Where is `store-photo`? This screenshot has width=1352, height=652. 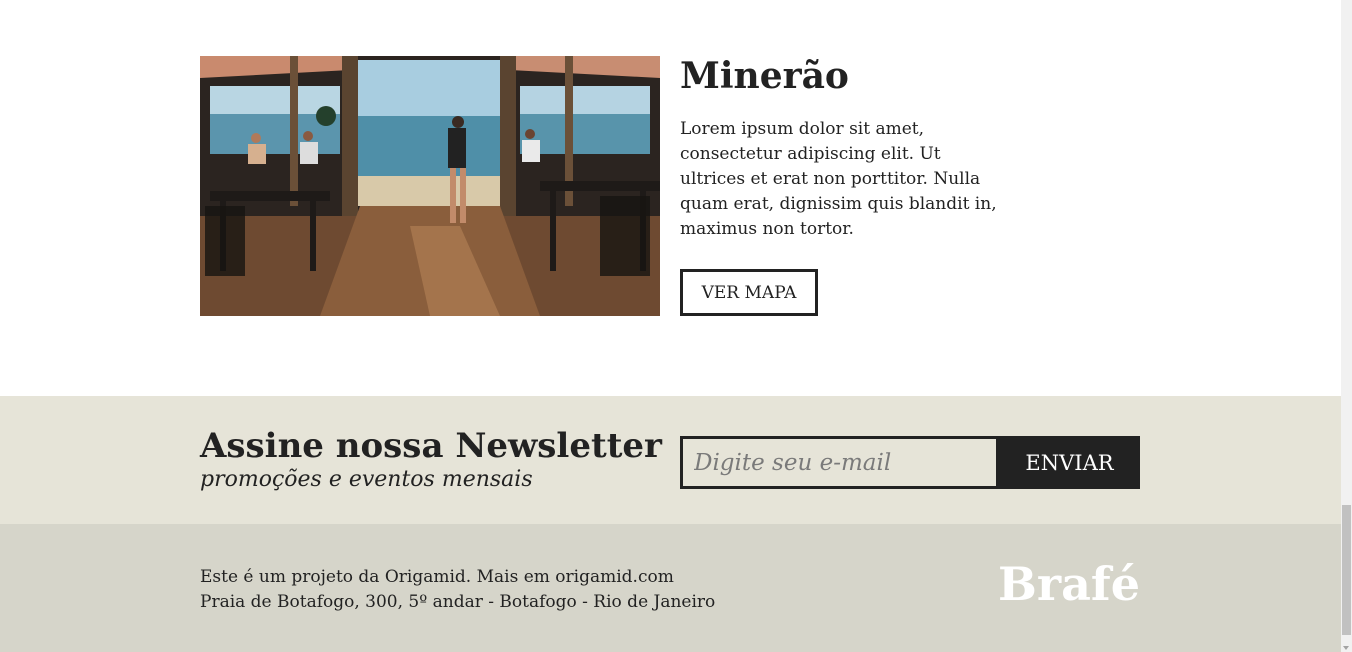
store-photo is located at coordinates (430, 186).